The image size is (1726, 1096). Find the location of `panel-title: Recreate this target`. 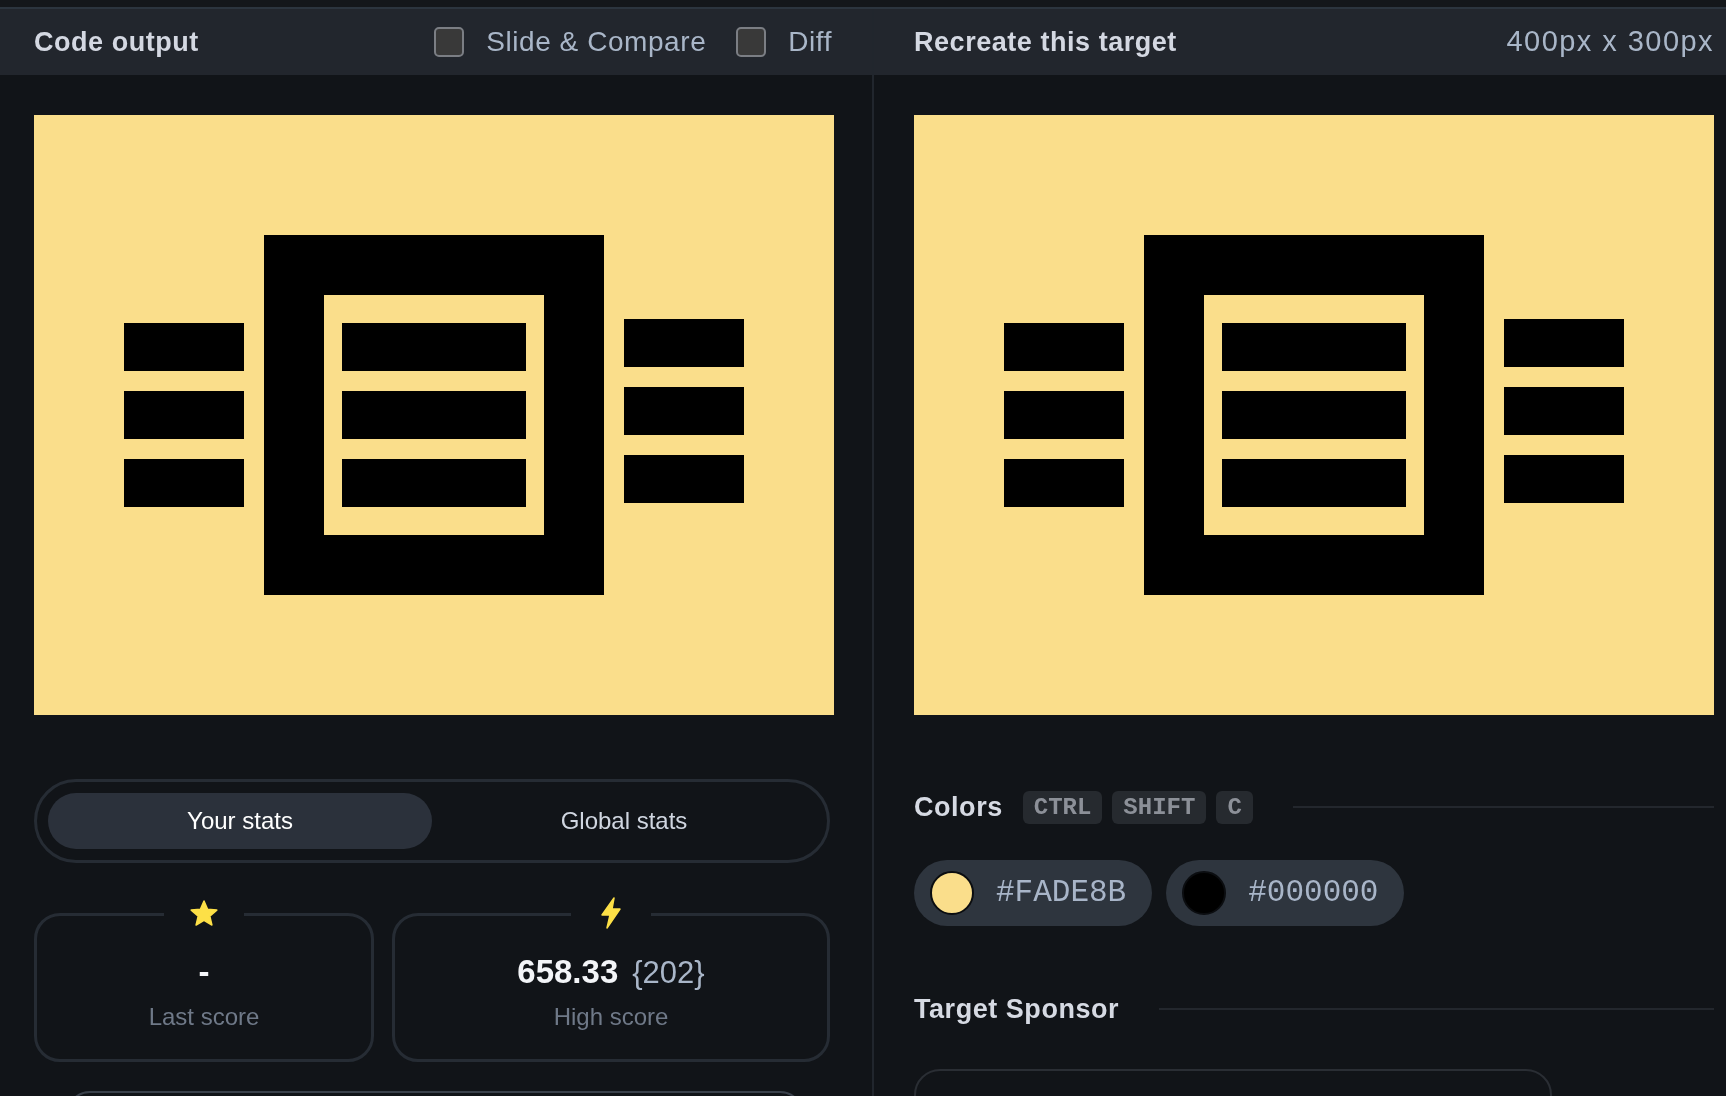

panel-title: Recreate this target is located at coordinates (1045, 42).